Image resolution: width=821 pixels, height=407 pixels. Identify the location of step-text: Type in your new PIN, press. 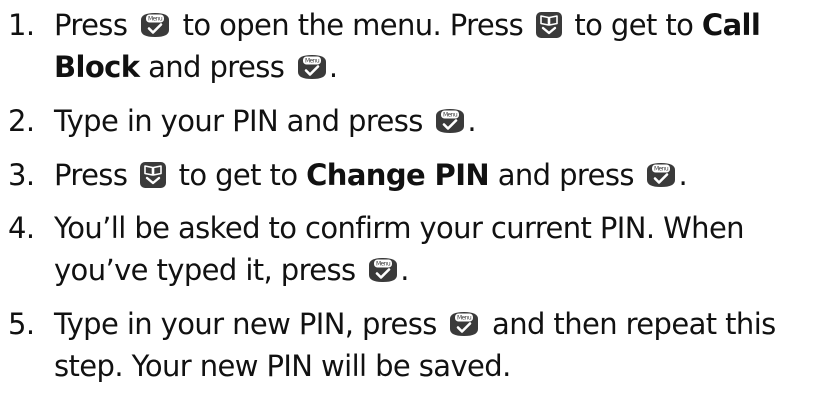
(245, 324).